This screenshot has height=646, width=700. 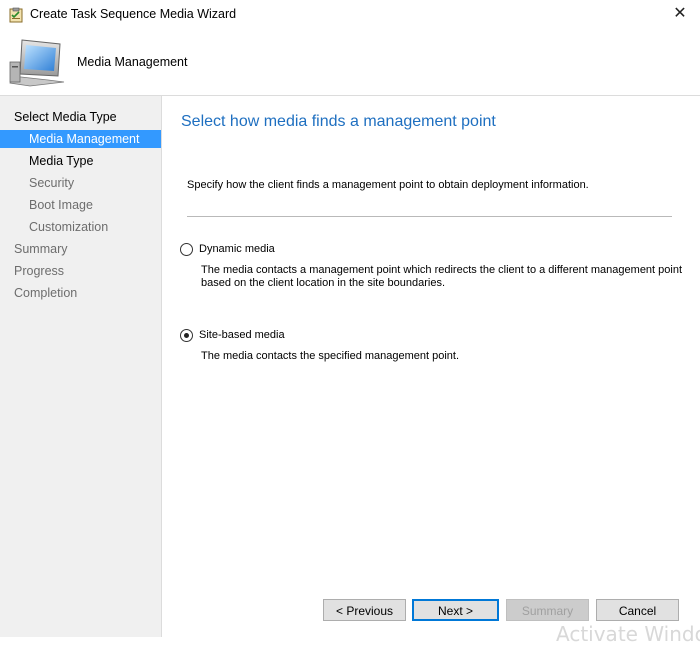 I want to click on nav-step-progress: Progress, so click(x=39, y=271).